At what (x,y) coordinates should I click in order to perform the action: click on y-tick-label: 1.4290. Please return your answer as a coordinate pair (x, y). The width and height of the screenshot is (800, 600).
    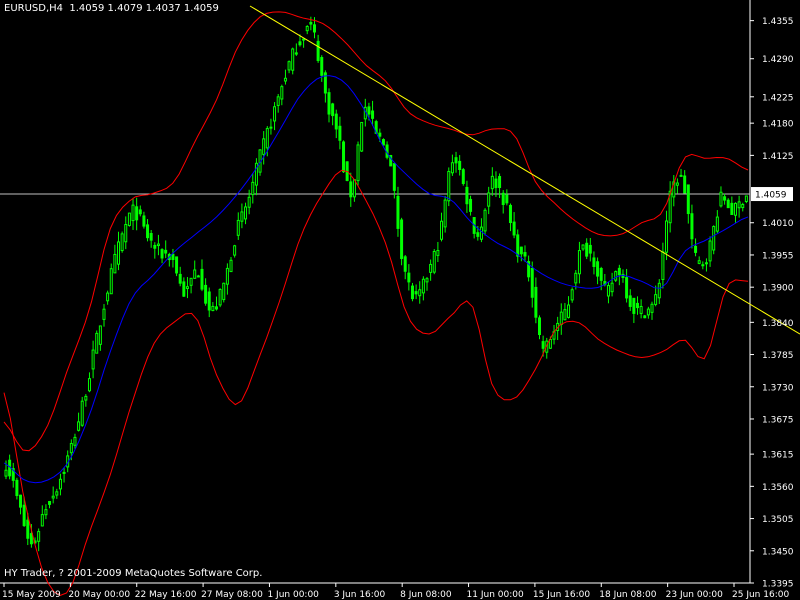
    Looking at the image, I should click on (778, 60).